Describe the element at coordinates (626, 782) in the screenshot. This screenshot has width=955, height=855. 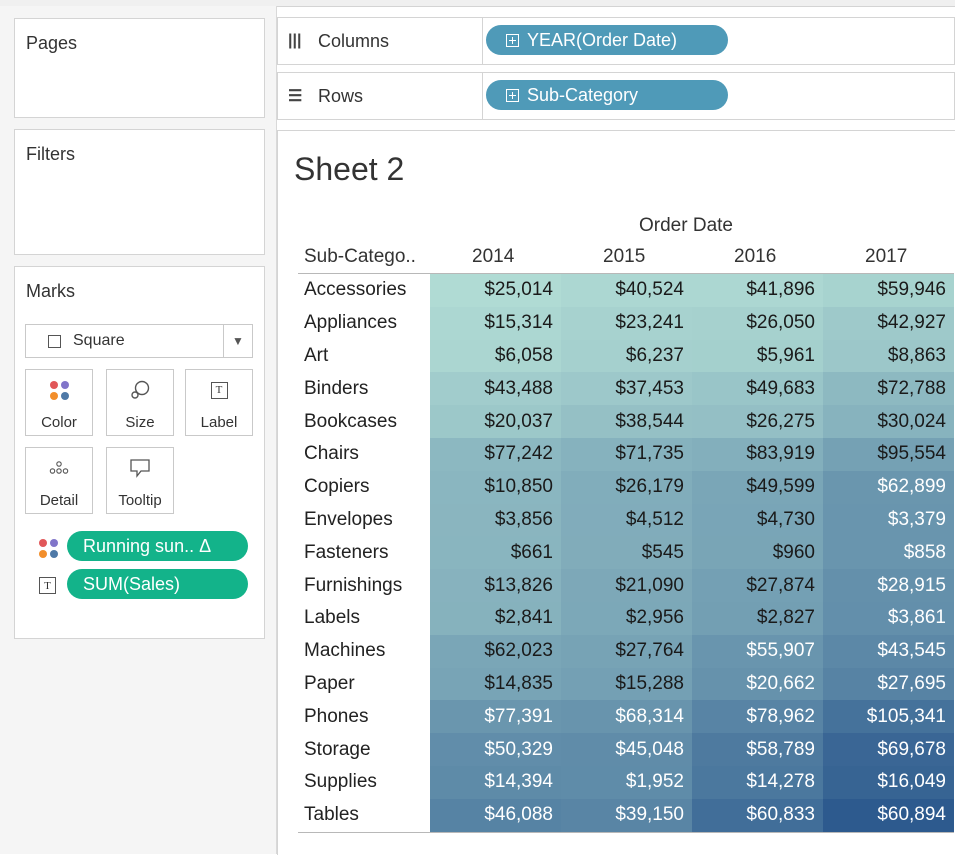
I see `sales-value-cell: $1,952` at that location.